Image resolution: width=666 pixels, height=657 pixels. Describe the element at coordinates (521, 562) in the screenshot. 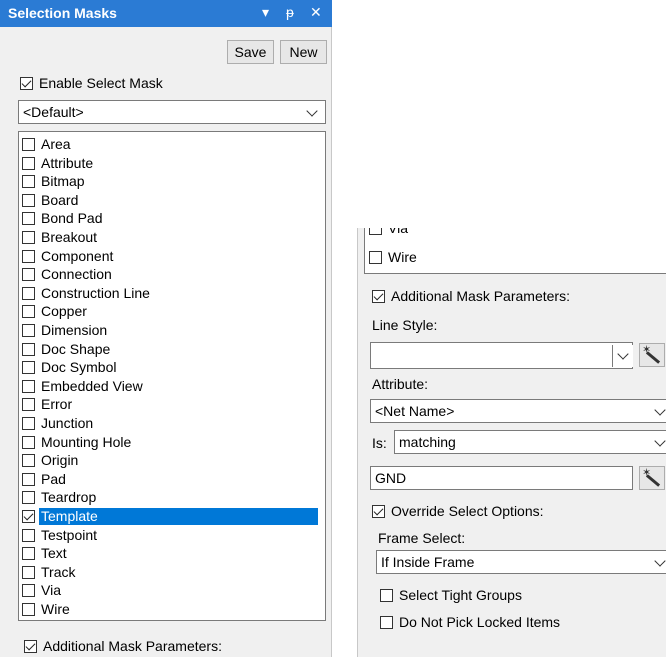

I see `frame-select-dropdown: If Inside Frame` at that location.